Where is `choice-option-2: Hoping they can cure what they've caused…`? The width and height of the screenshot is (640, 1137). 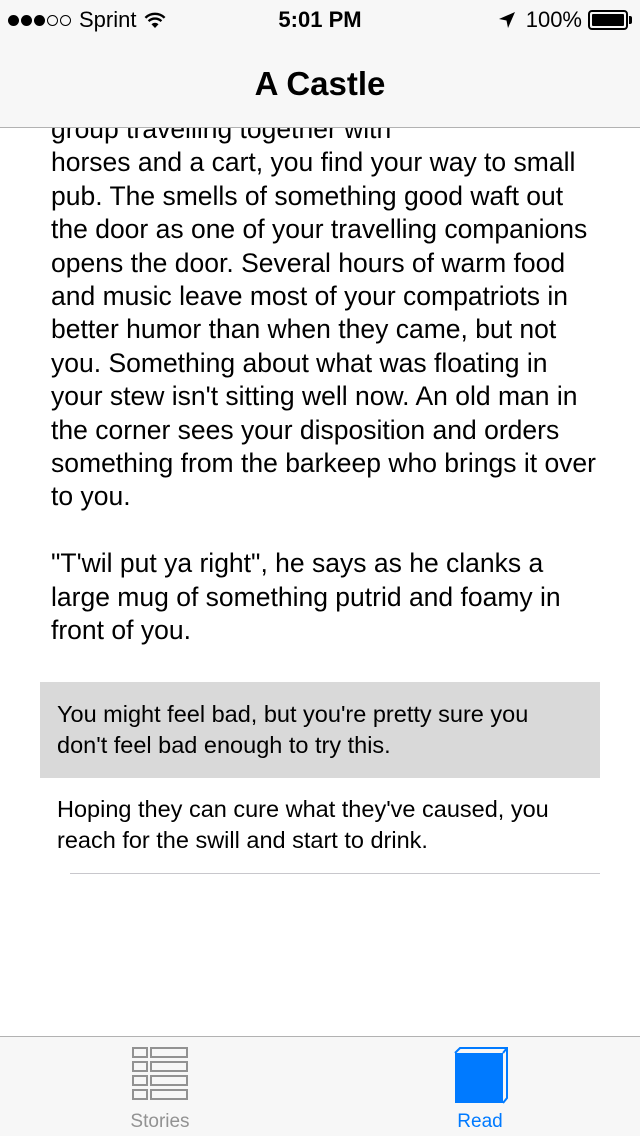
choice-option-2: Hoping they can cure what they've caused… is located at coordinates (320, 826).